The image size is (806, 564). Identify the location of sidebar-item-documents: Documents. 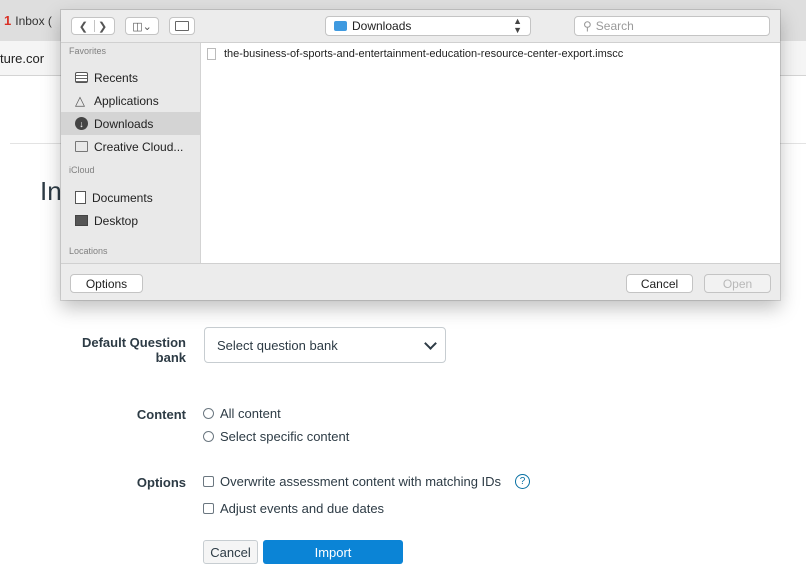
(130, 197).